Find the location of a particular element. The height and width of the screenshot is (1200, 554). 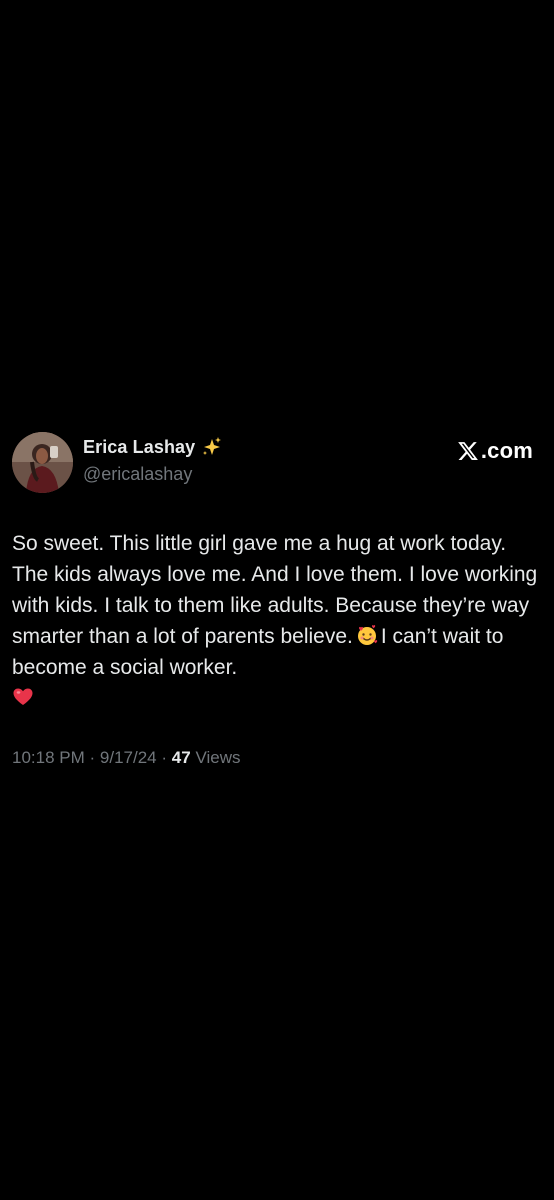

tweet-header: Erica Lashay @ericalashay .com is located at coordinates (277, 463).